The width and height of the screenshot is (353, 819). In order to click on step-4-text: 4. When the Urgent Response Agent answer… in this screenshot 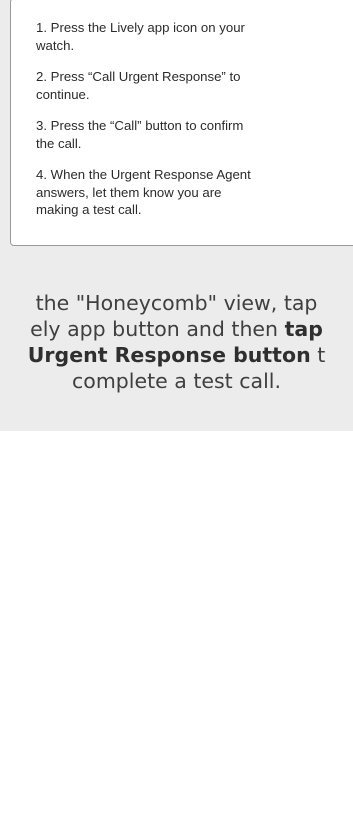, I will do `click(143, 192)`.